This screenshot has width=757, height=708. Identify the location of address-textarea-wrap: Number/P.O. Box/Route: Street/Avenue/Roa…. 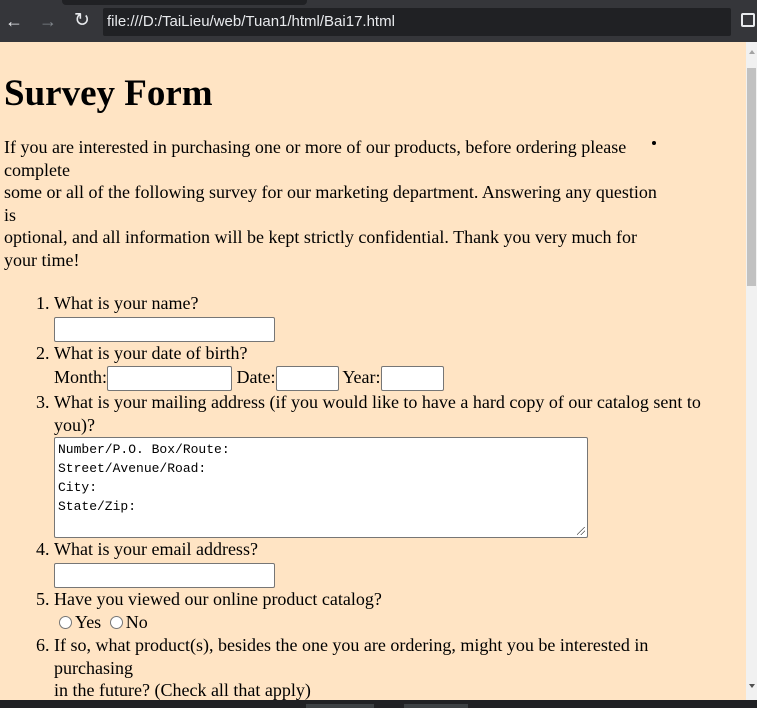
(321, 488).